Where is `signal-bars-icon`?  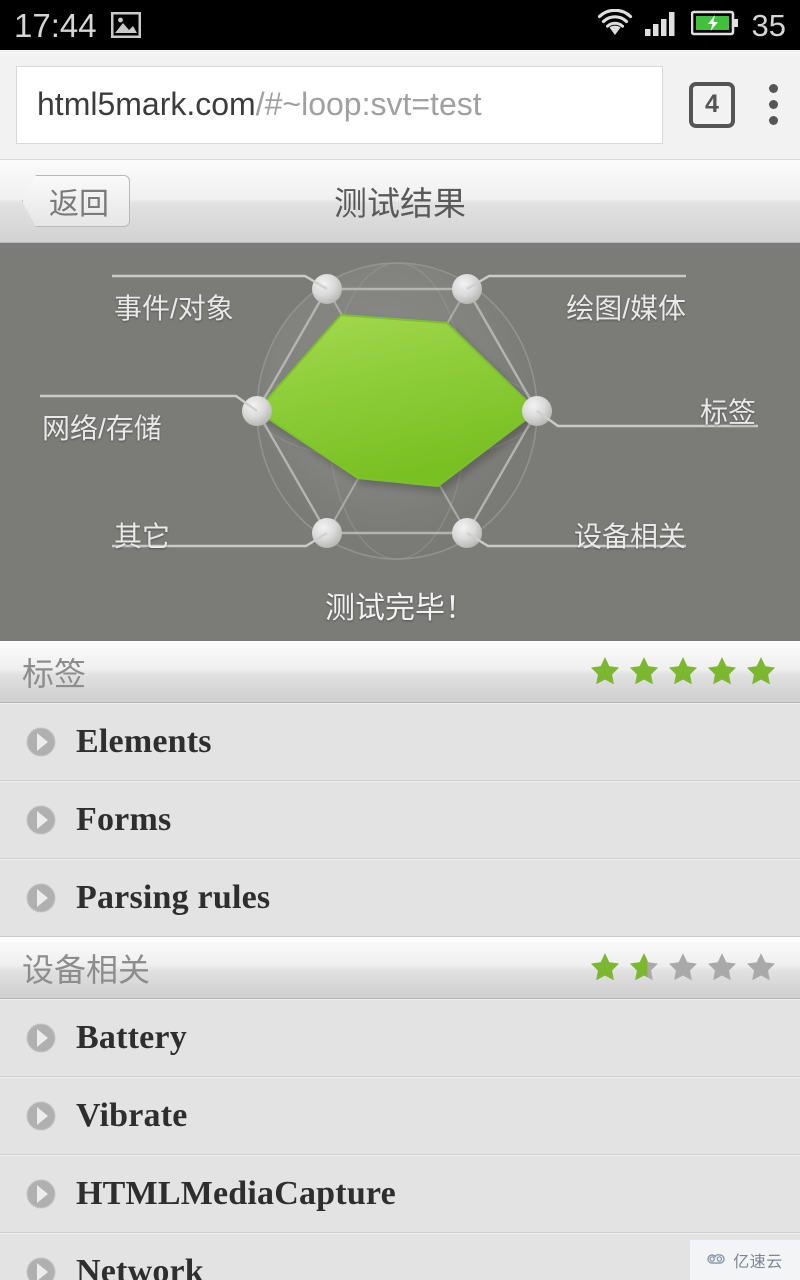
signal-bars-icon is located at coordinates (662, 25).